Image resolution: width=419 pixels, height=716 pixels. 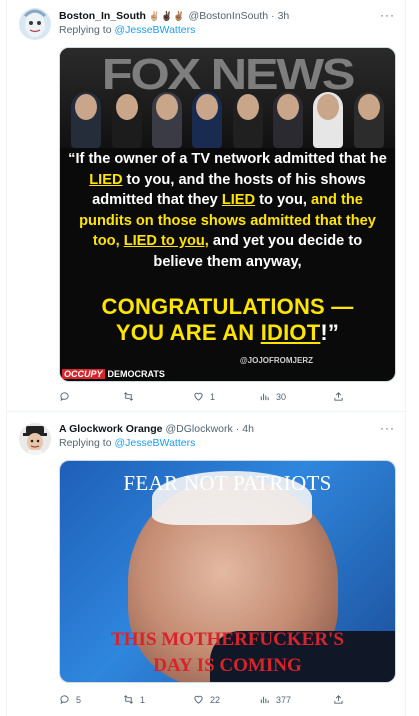 What do you see at coordinates (284, 16) in the screenshot?
I see `timestamp: 3h` at bounding box center [284, 16].